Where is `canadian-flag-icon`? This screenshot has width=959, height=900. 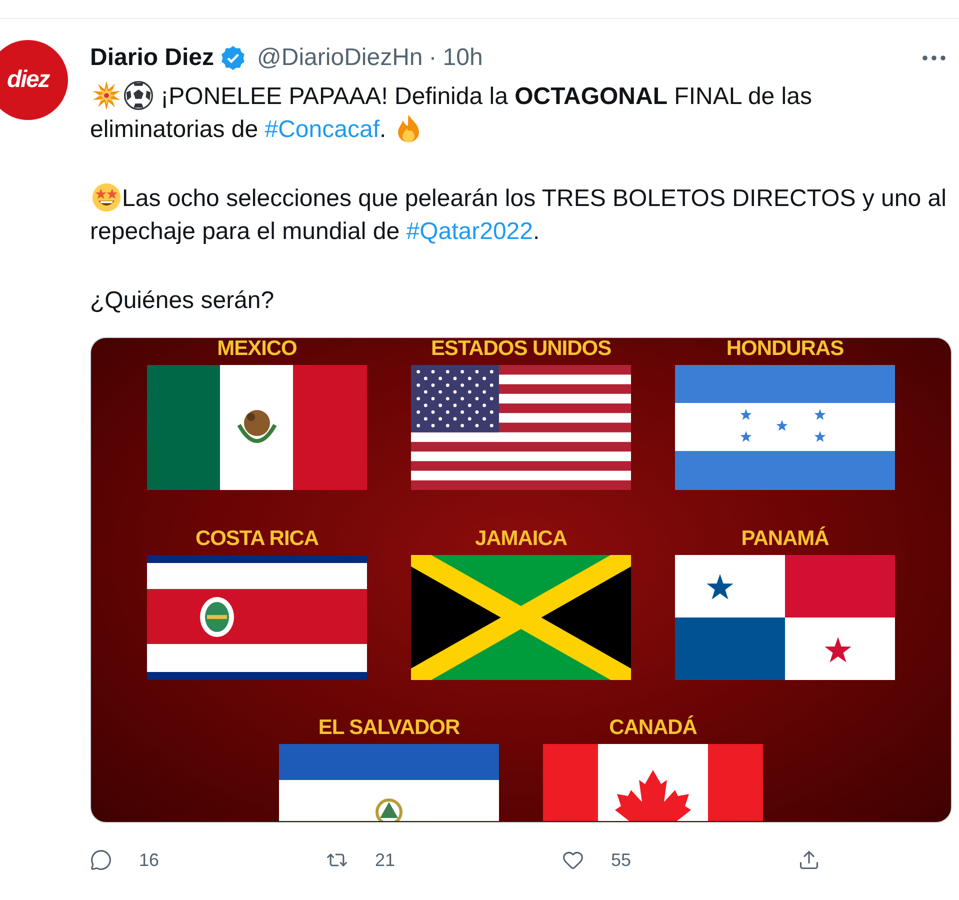
canadian-flag-icon is located at coordinates (653, 782).